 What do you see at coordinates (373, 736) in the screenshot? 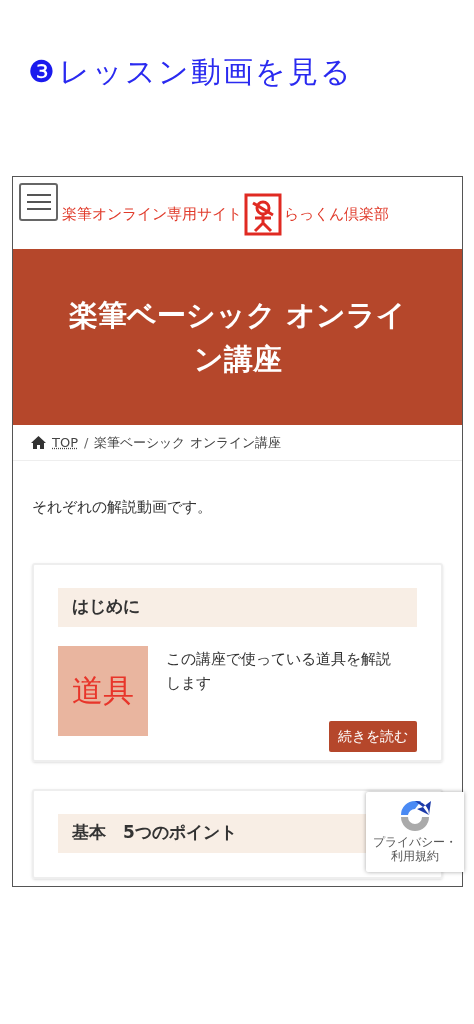
I see `read-more-button: 続きを読む` at bounding box center [373, 736].